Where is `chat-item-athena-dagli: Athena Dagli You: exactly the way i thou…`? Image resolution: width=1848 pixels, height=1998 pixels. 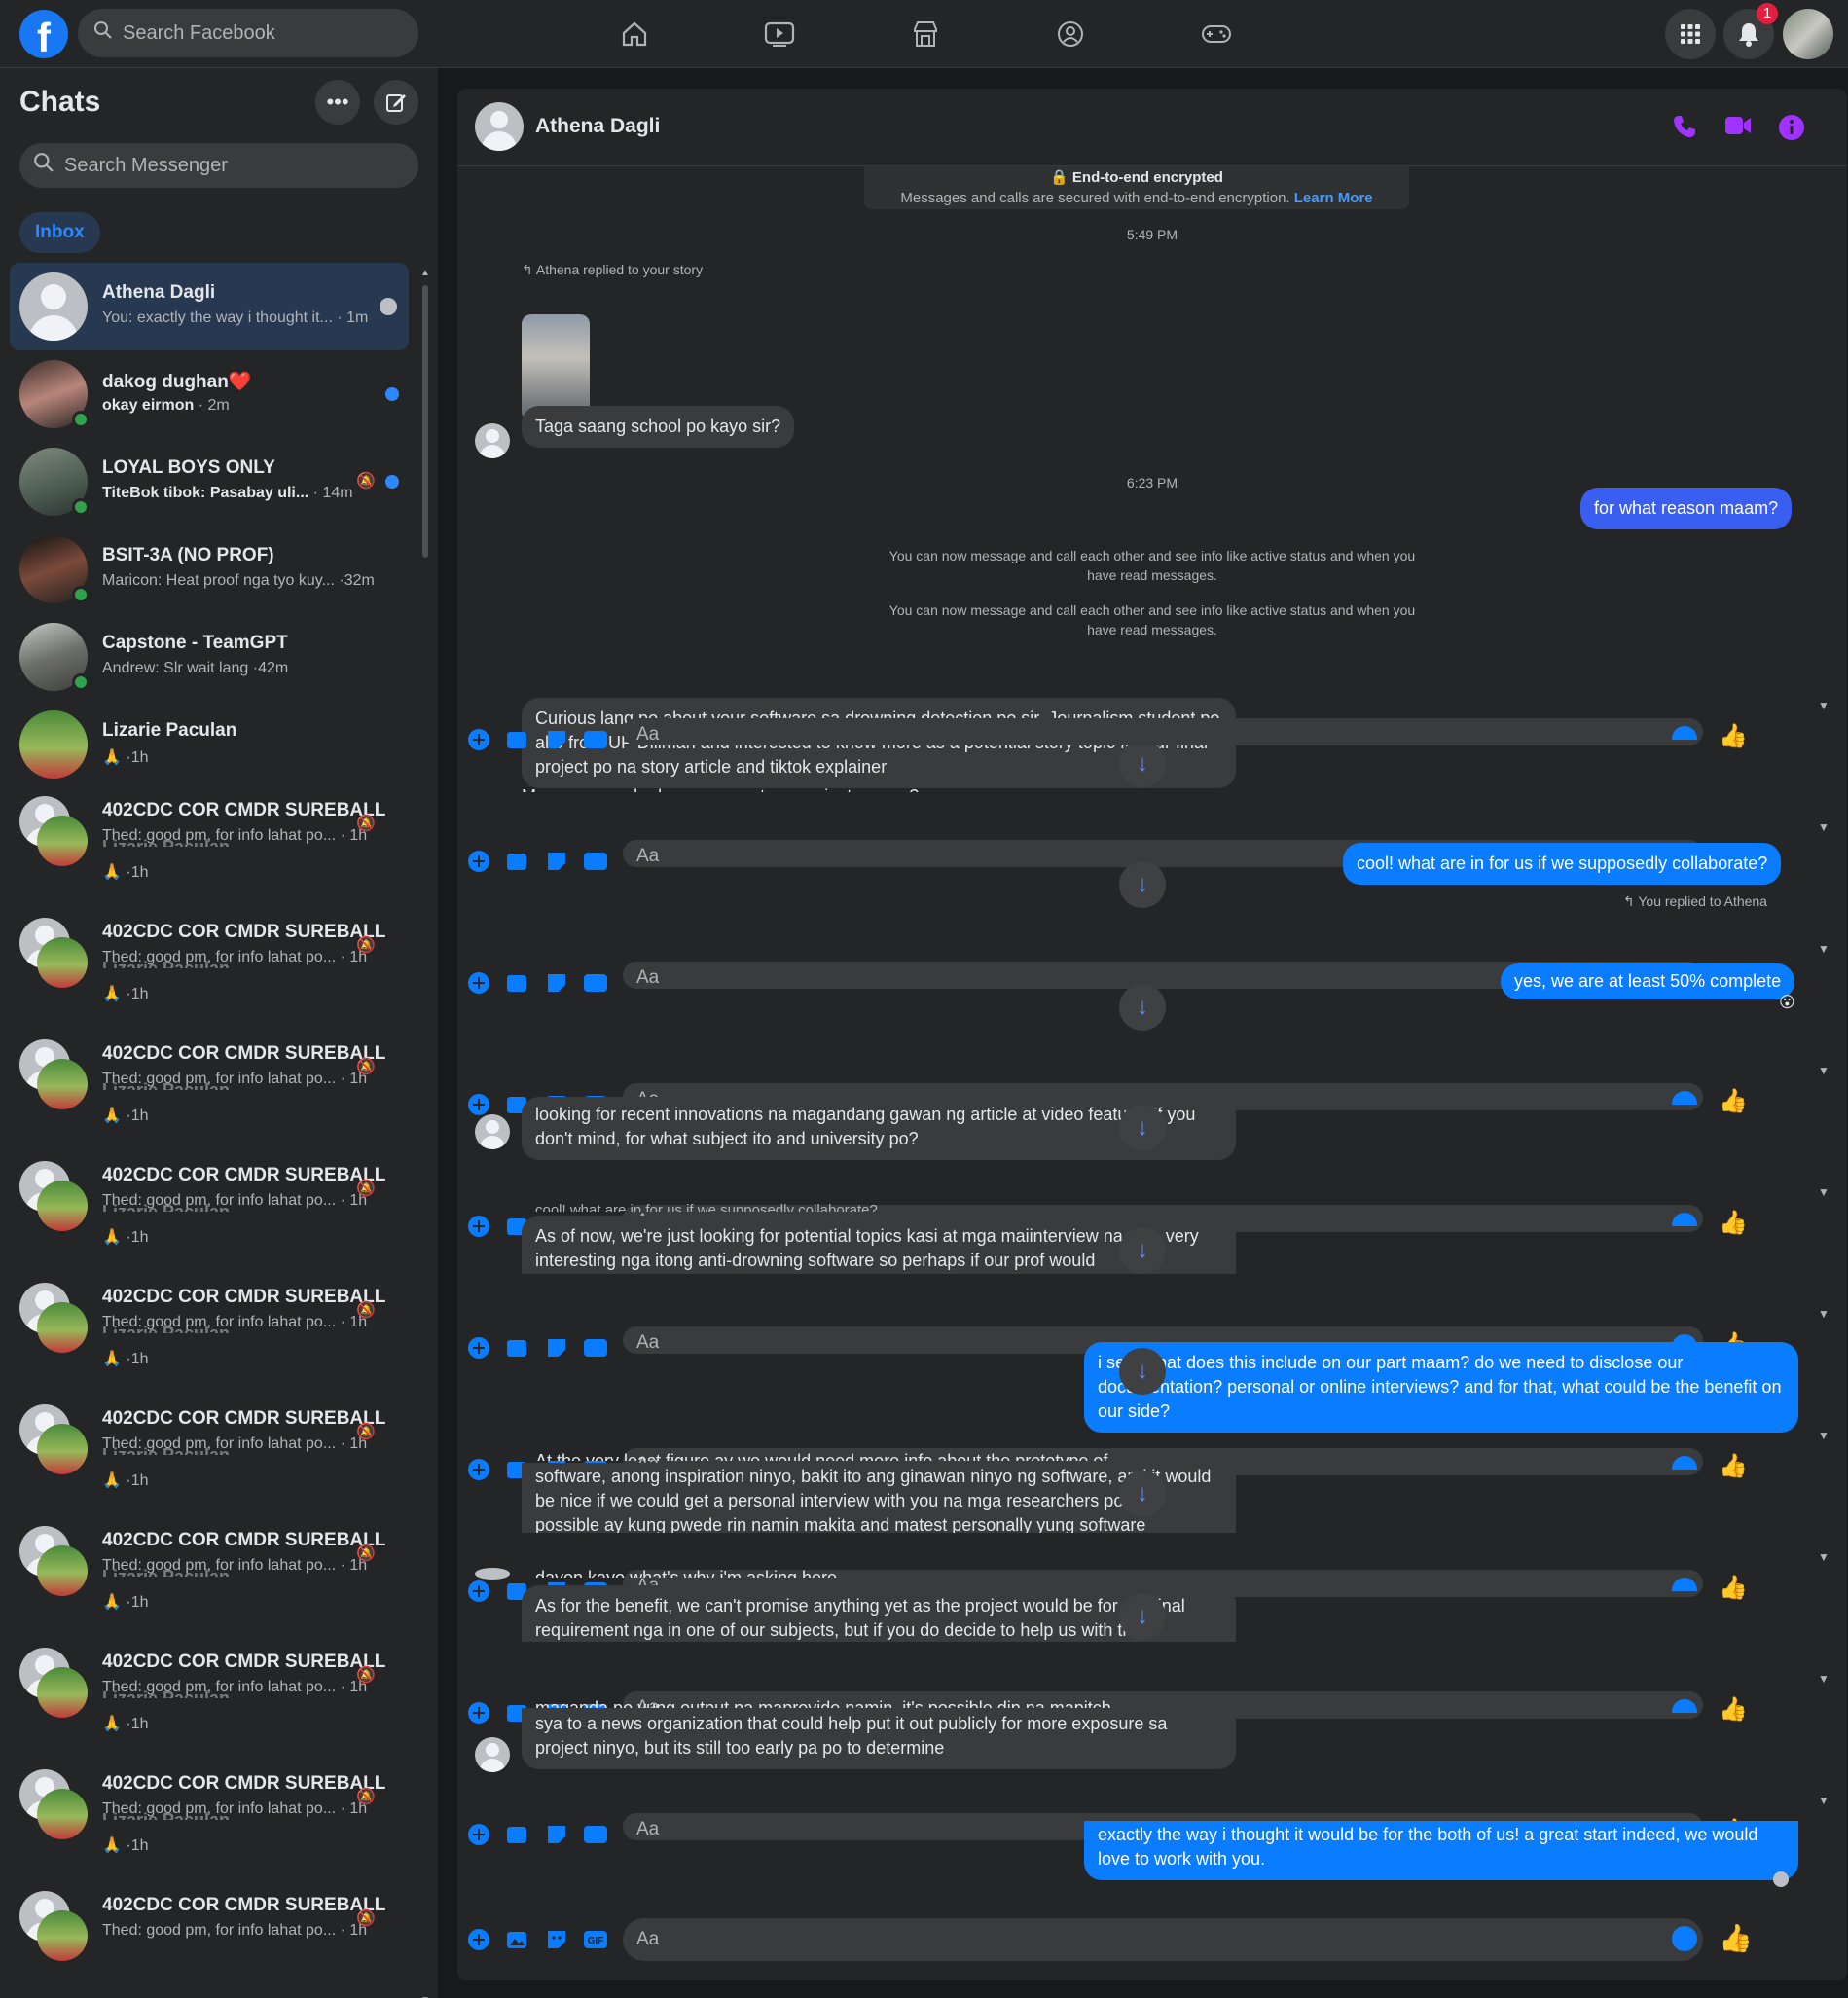 chat-item-athena-dagli: Athena Dagli You: exactly the way i thou… is located at coordinates (209, 306).